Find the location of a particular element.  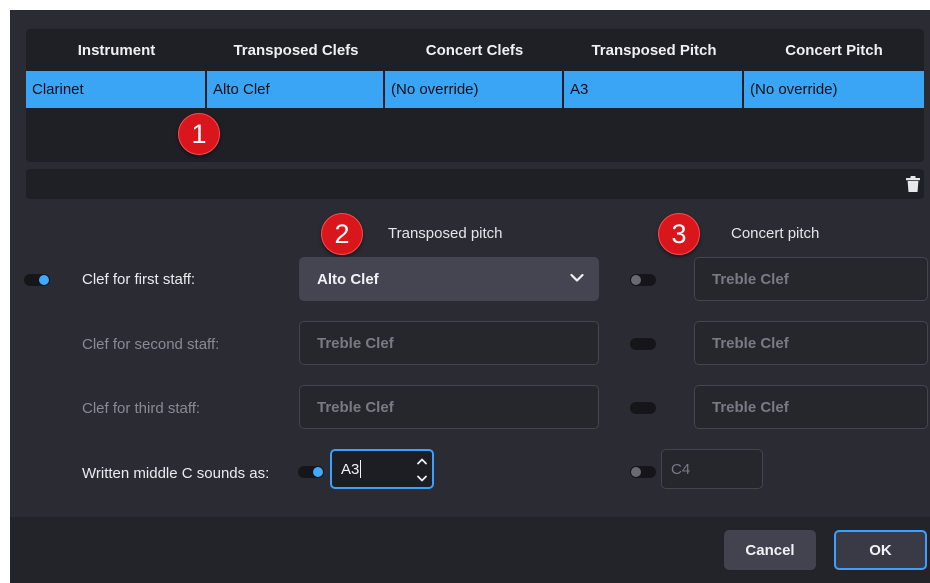

header-concert-pitch: Concert Pitch is located at coordinates (834, 50).